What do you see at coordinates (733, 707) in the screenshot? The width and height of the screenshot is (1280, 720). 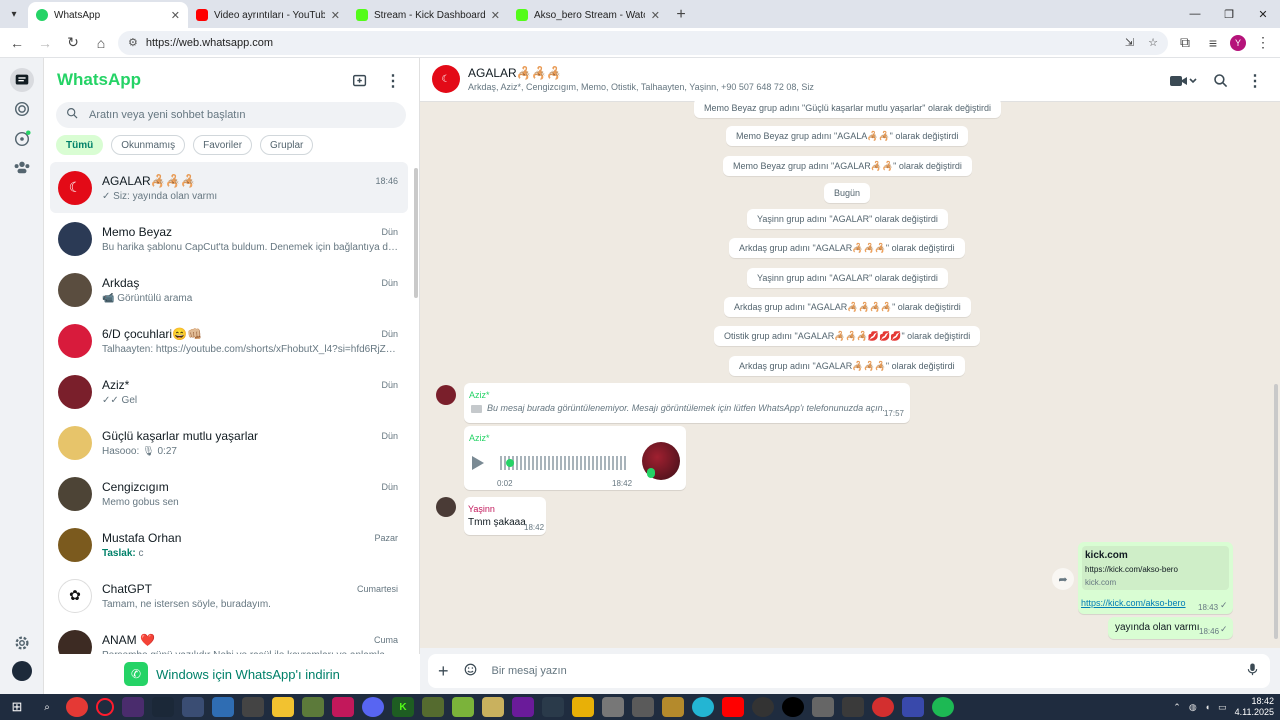 I see `youtube-icon` at bounding box center [733, 707].